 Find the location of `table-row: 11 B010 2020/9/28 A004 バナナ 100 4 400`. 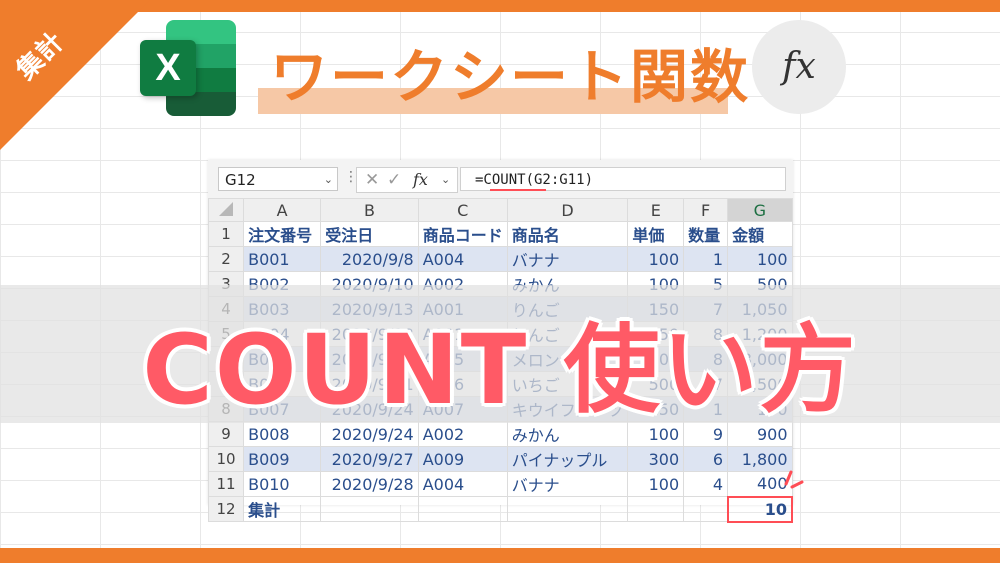

table-row: 11 B010 2020/9/28 A004 バナナ 100 4 400 is located at coordinates (500, 484).